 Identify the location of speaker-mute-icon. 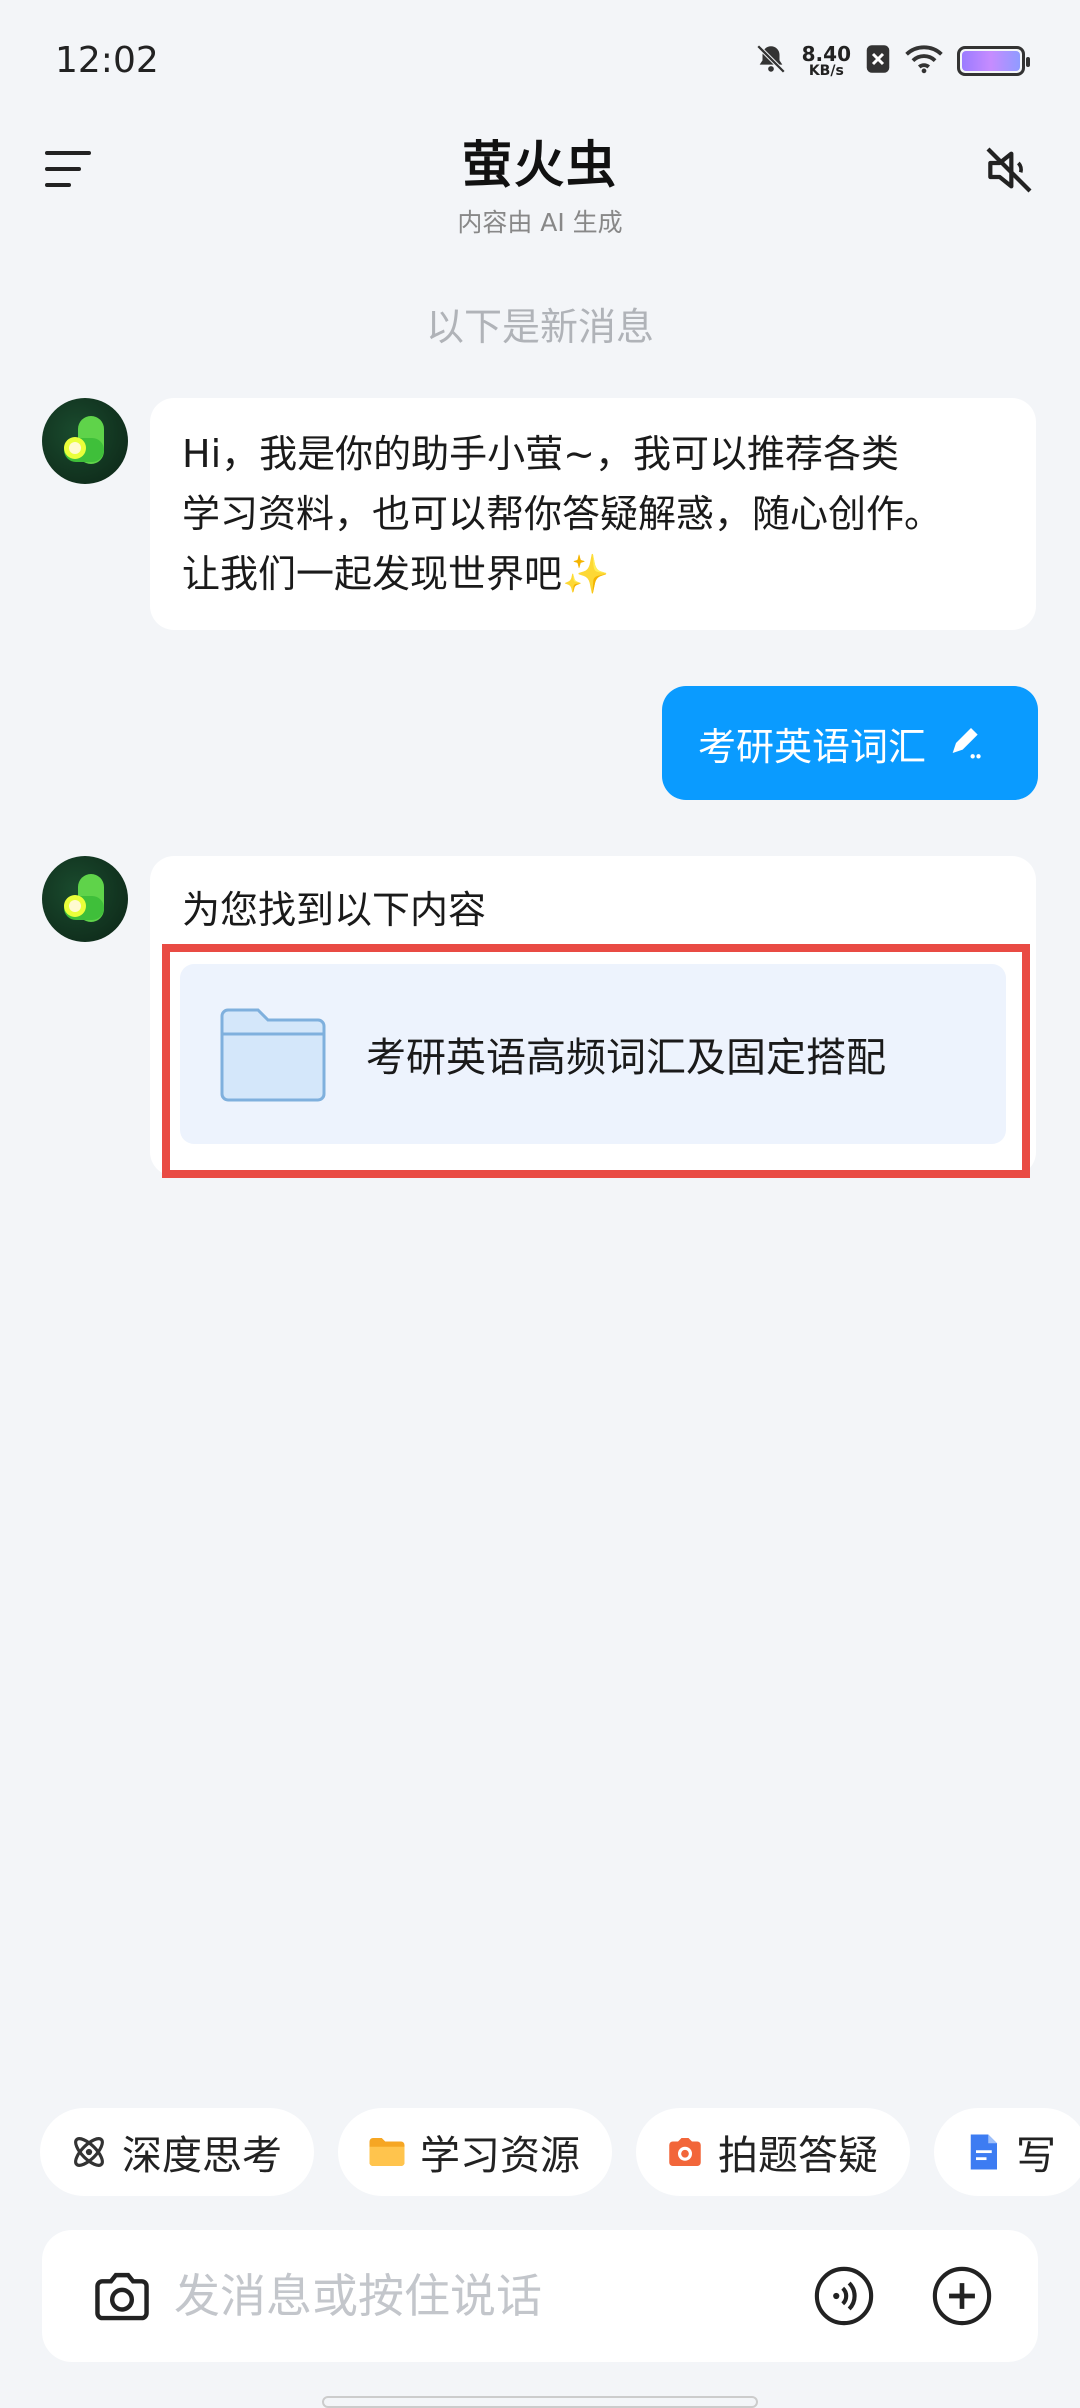
(1009, 170).